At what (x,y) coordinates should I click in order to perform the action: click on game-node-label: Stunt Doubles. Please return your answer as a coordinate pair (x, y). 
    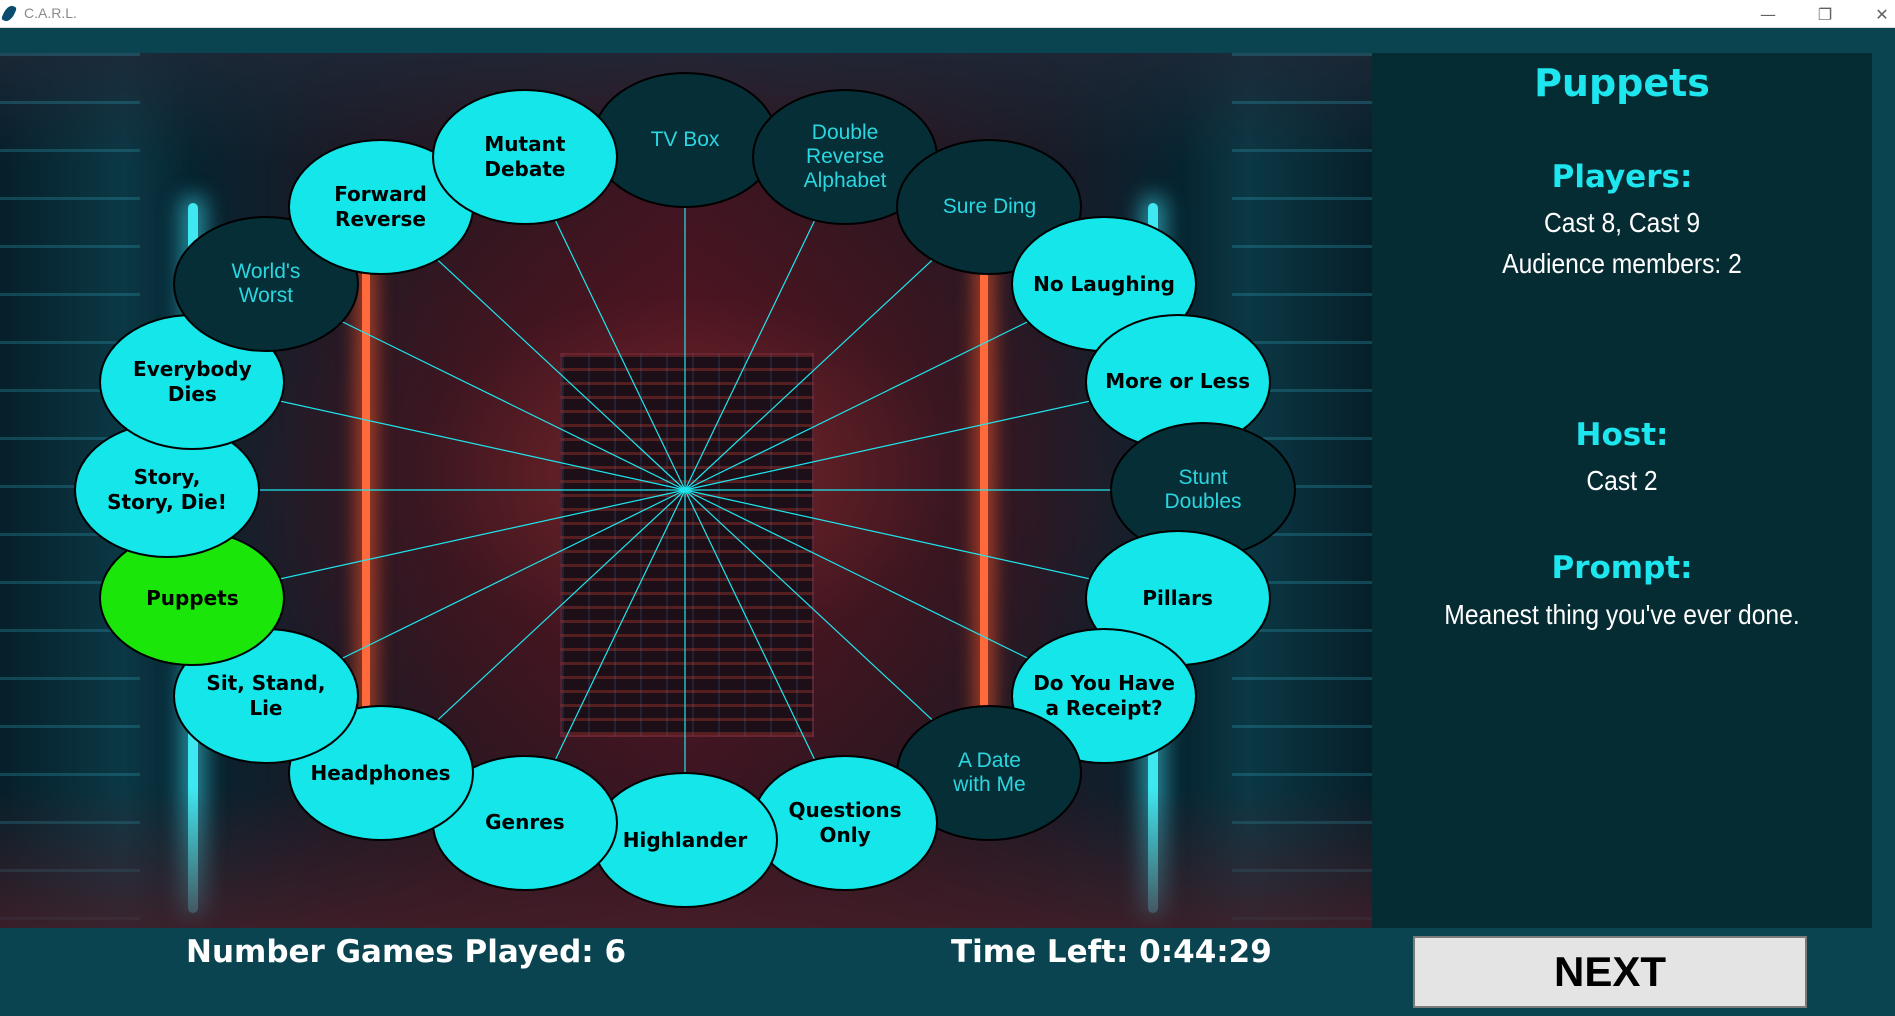
    Looking at the image, I should click on (1203, 489).